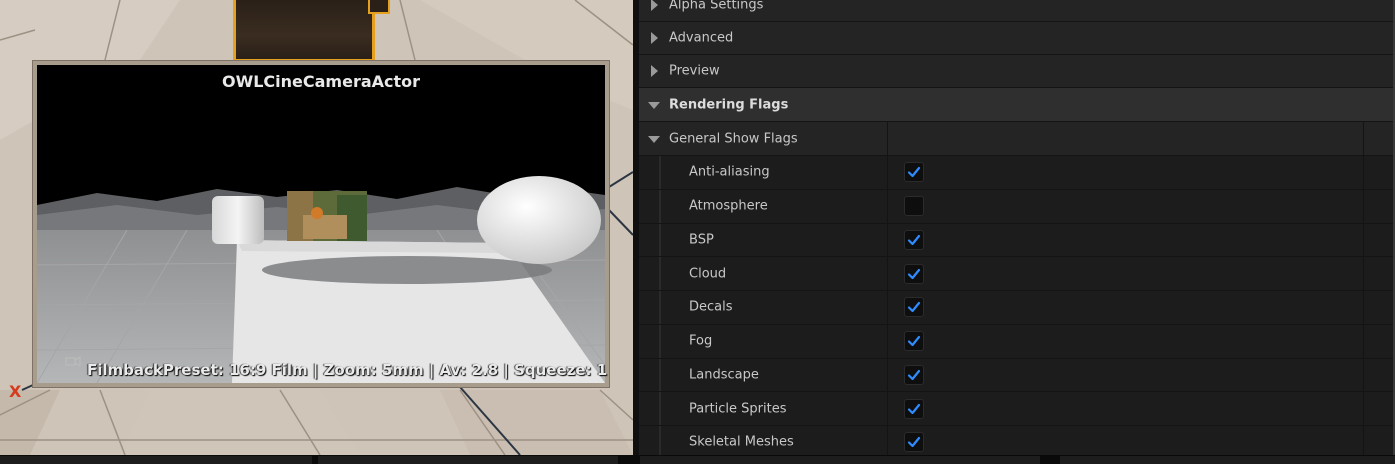 This screenshot has width=1395, height=464. Describe the element at coordinates (1016, 440) in the screenshot. I see `show-flag-row: Skeletal Meshes` at that location.